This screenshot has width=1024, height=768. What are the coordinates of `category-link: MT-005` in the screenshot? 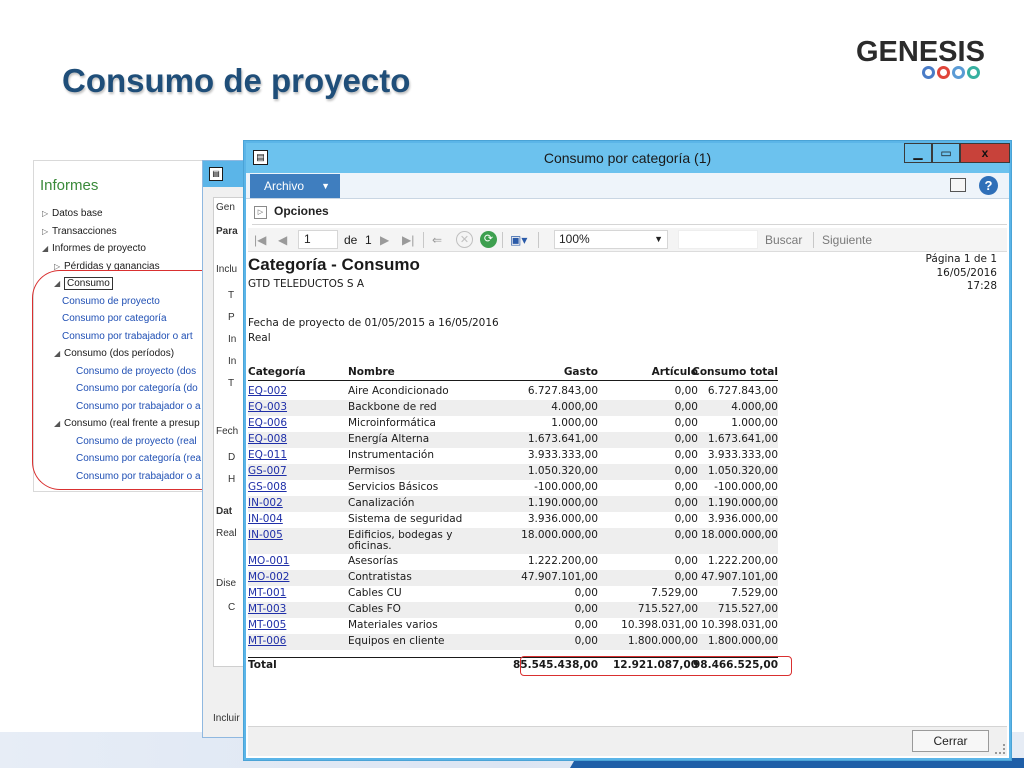 It's located at (267, 625).